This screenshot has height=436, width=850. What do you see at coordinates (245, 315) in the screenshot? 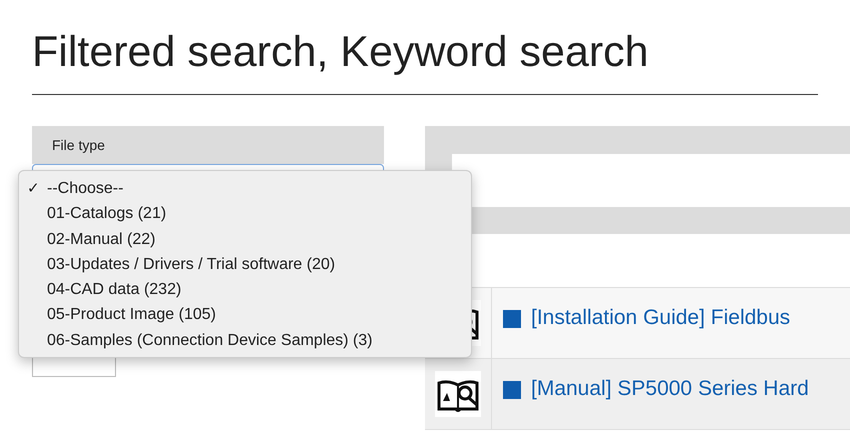
I see `dropdown-option: 05-Product Image (105)` at bounding box center [245, 315].